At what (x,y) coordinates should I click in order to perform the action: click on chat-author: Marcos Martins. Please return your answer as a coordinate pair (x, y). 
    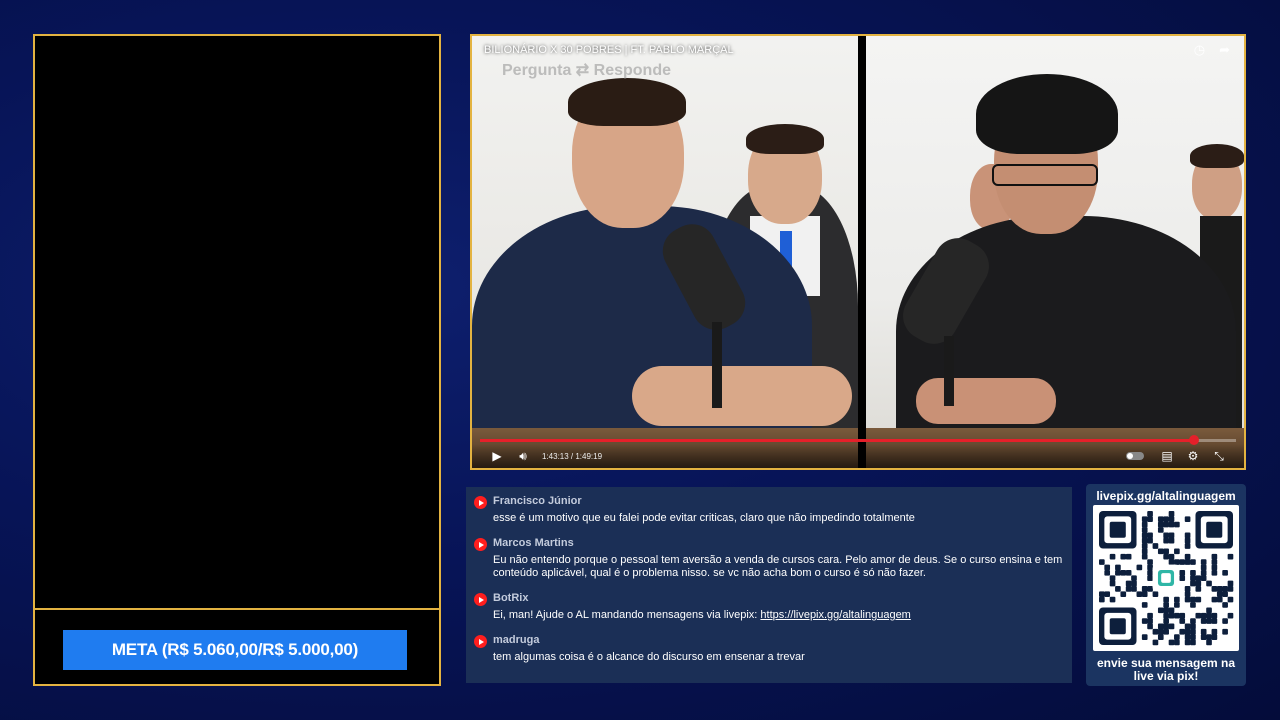
    Looking at the image, I should click on (533, 543).